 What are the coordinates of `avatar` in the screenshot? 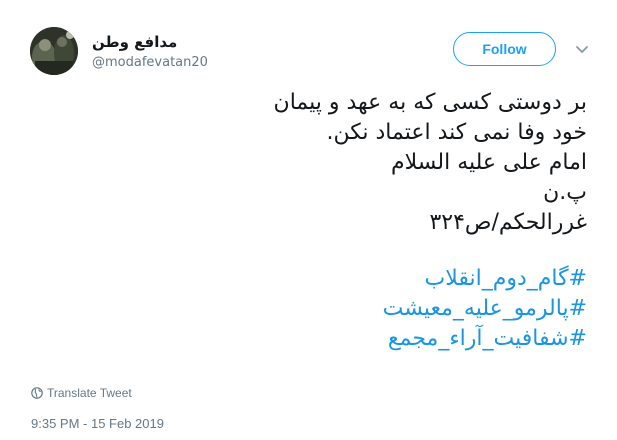 It's located at (54, 51).